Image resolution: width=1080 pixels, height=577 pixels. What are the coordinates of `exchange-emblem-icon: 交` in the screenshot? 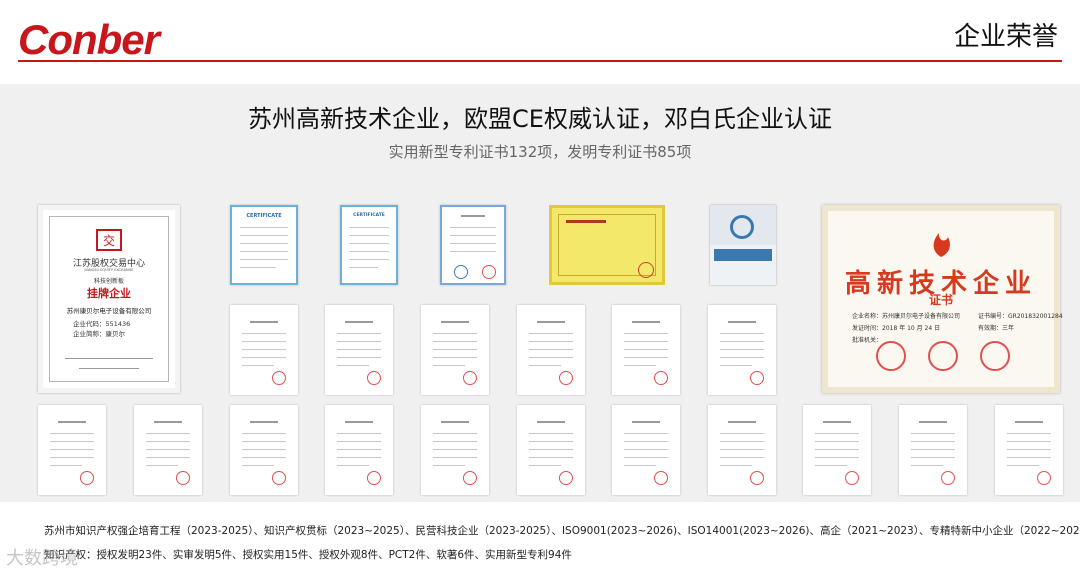 It's located at (109, 240).